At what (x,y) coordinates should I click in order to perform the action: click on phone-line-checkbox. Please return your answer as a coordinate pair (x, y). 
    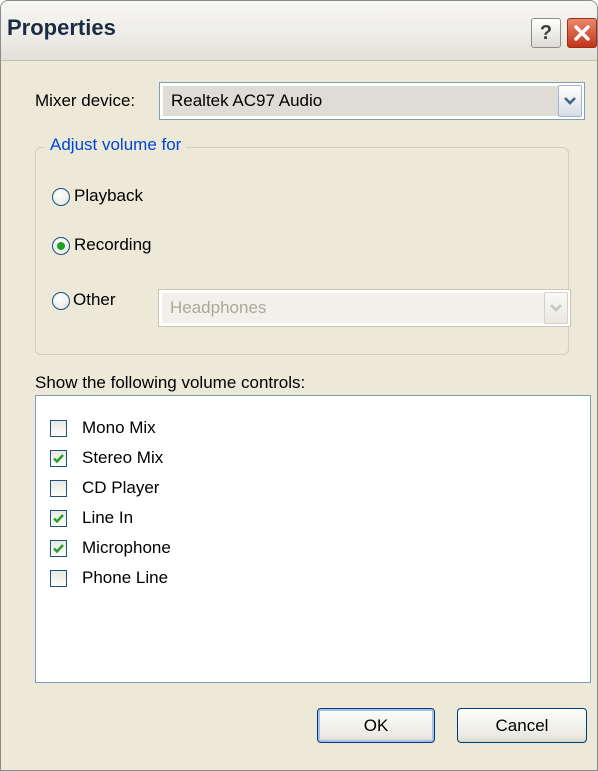
    Looking at the image, I should click on (58, 578).